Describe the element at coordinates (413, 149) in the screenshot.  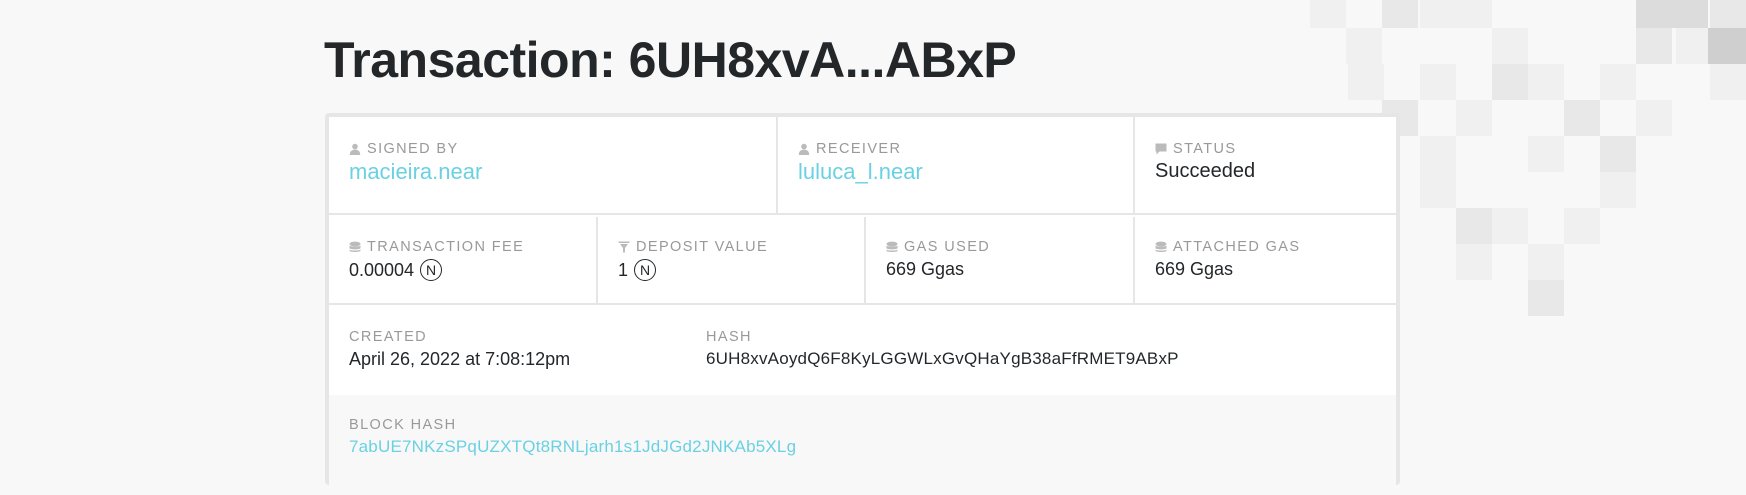
I see `signed-by-label-text: SIGNED BY` at that location.